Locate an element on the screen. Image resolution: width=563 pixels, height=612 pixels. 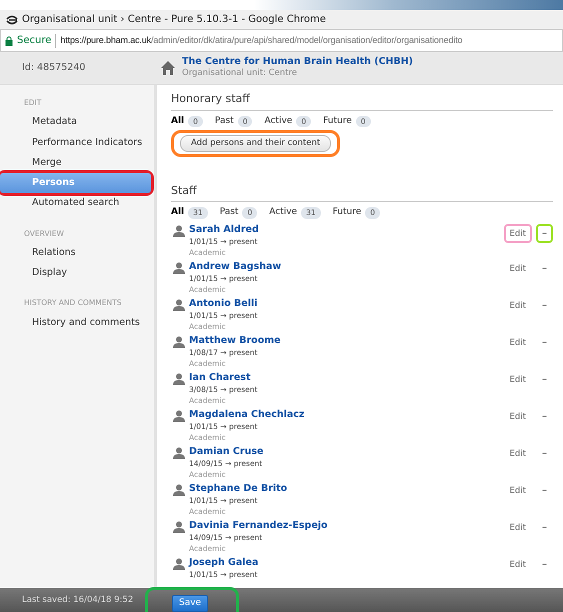
security-label: Secure is located at coordinates (34, 41).